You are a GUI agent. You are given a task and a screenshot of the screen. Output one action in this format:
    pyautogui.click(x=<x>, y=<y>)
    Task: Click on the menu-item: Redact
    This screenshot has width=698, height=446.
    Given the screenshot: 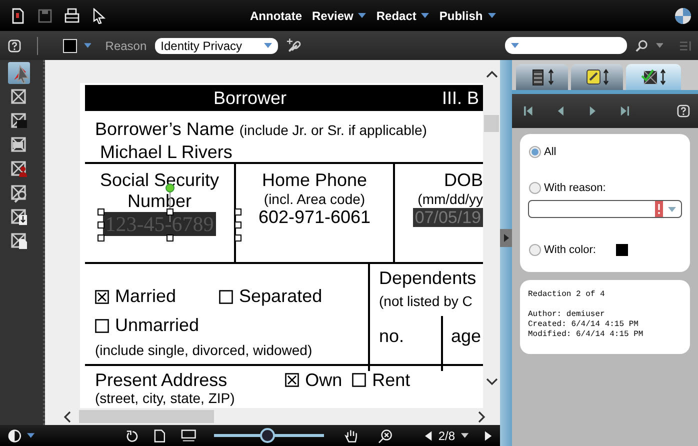 What is the action you would take?
    pyautogui.click(x=403, y=15)
    